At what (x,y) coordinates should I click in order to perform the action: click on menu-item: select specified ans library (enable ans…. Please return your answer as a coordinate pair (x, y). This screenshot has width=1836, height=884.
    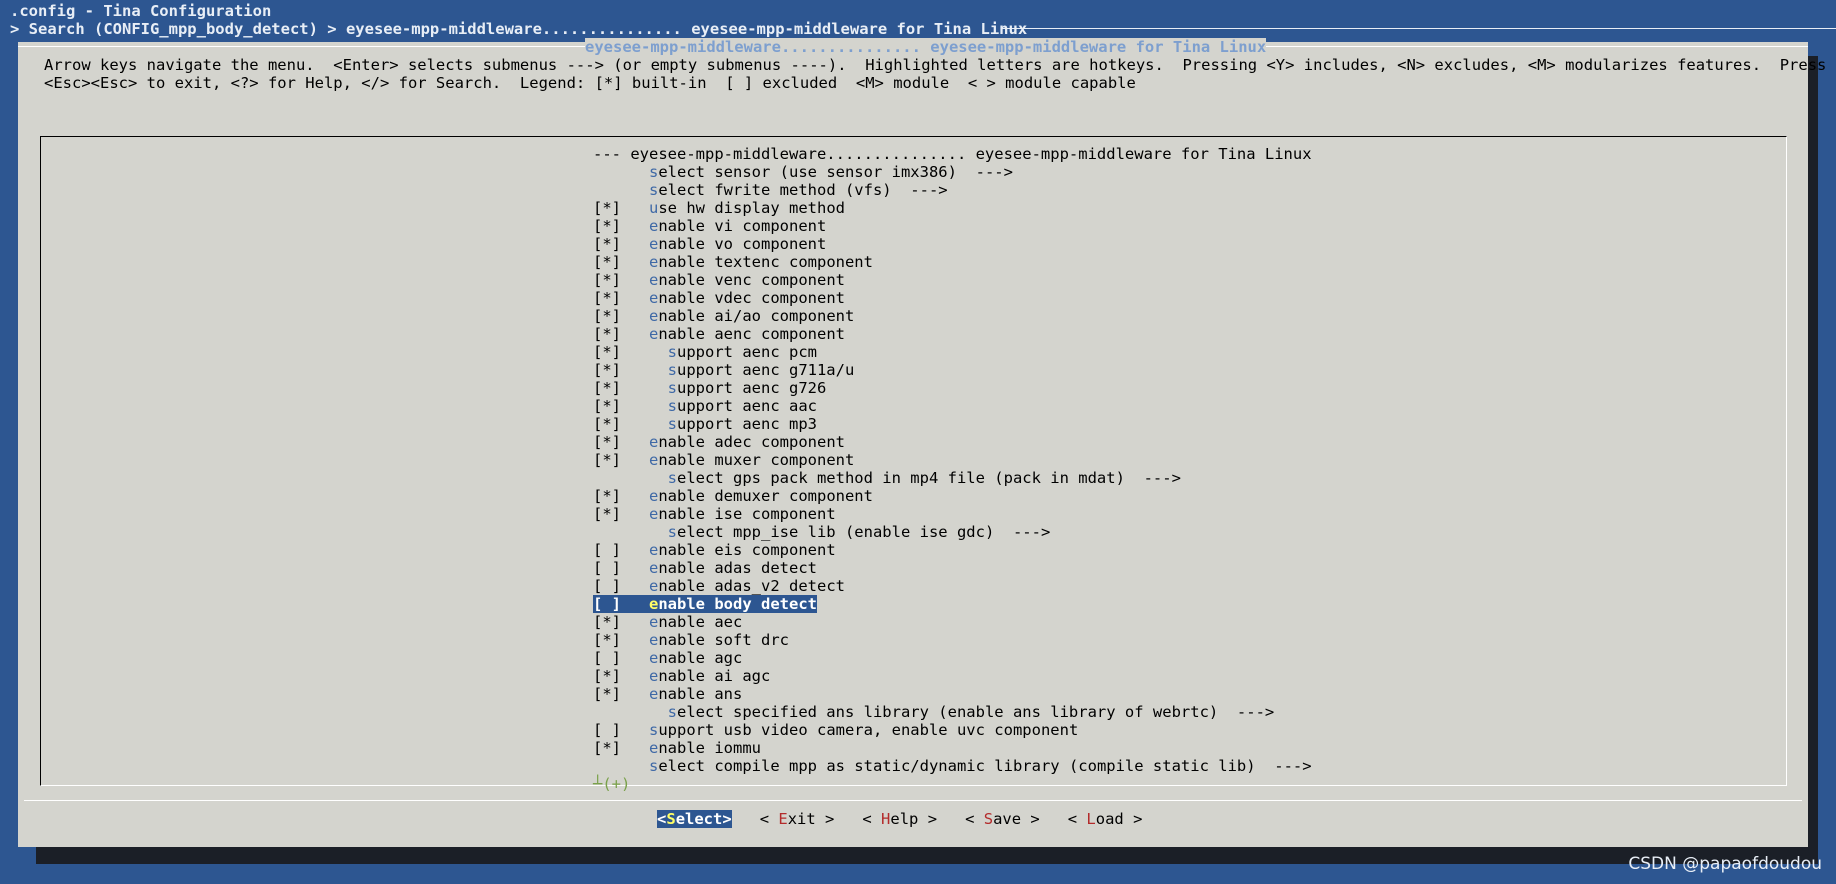
    Looking at the image, I should click on (952, 712).